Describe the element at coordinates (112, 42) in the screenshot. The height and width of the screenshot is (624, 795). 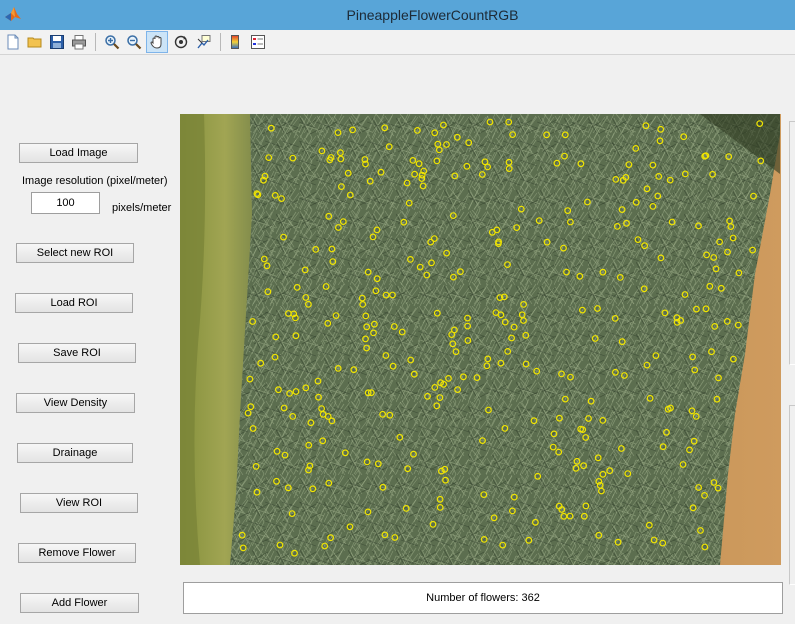
I see `zoom-in-icon` at that location.